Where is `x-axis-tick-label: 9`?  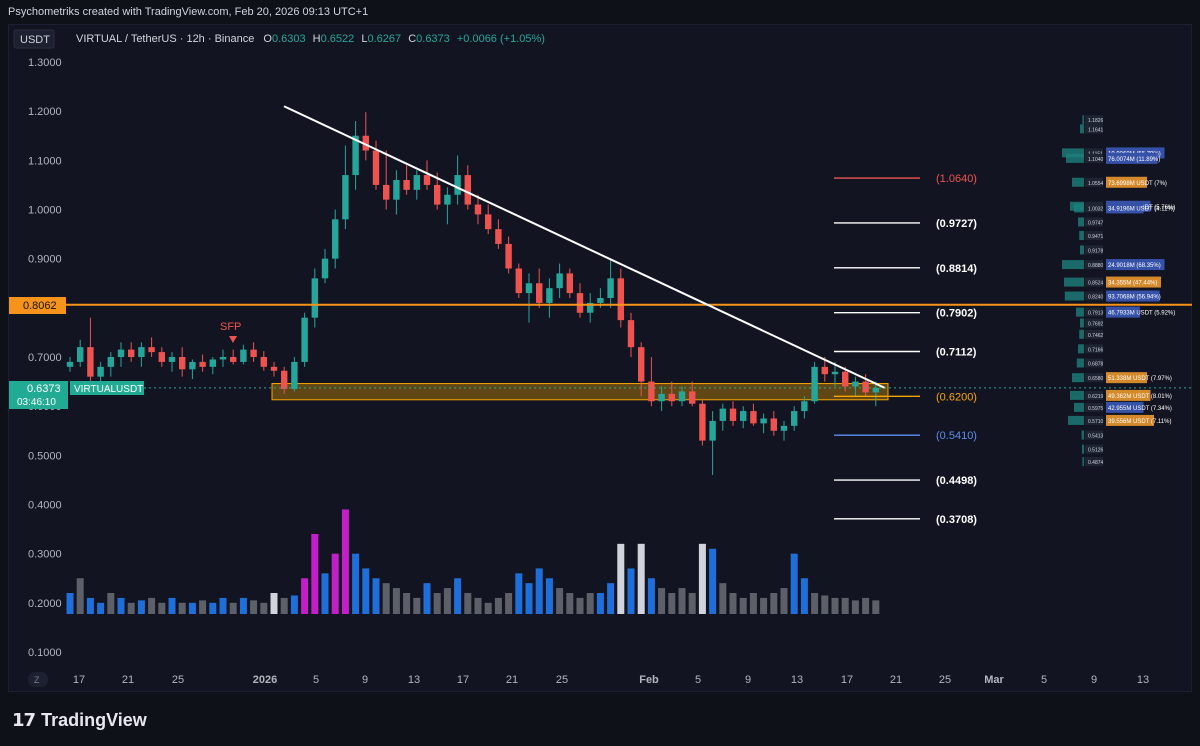 x-axis-tick-label: 9 is located at coordinates (365, 680).